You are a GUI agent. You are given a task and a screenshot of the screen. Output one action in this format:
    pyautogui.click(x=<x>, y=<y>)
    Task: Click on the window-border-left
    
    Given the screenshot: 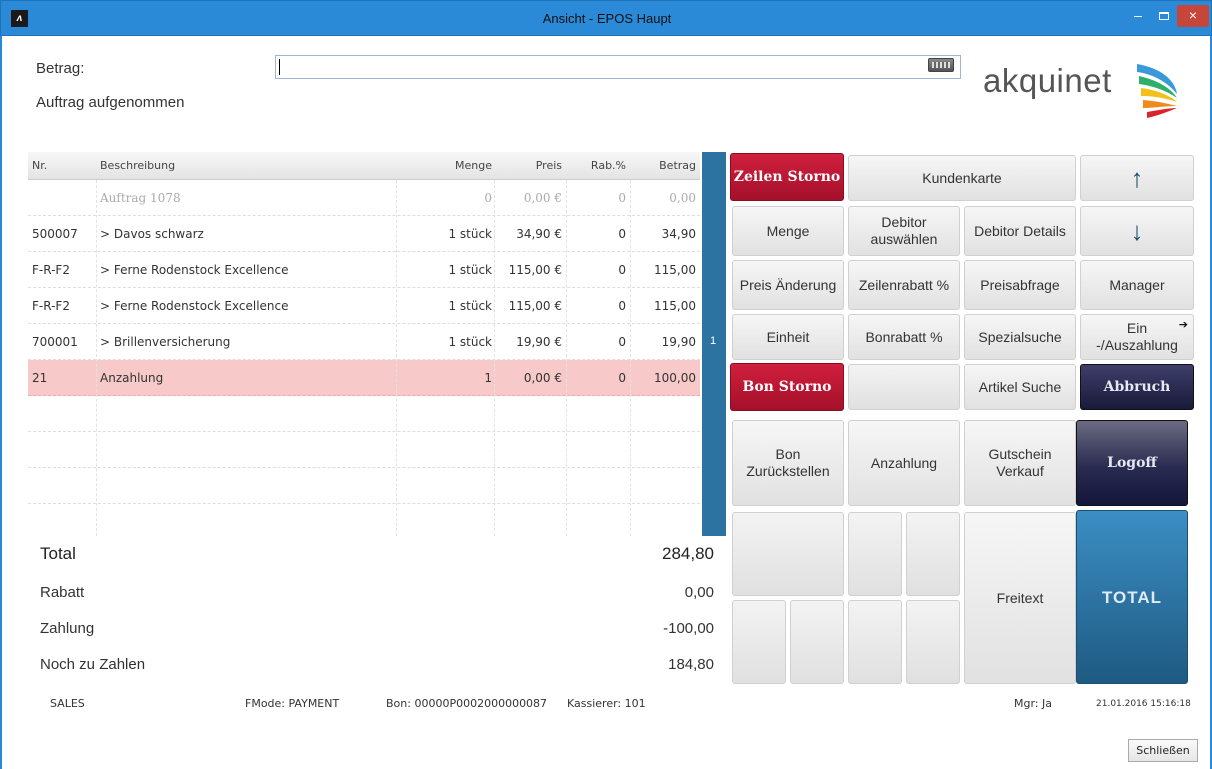 What is the action you would take?
    pyautogui.click(x=1, y=402)
    